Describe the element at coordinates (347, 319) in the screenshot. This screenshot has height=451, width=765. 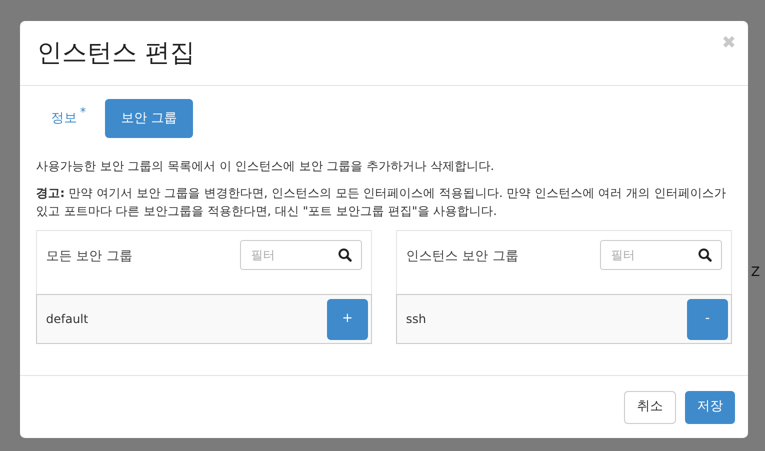
I see `add-button: +` at that location.